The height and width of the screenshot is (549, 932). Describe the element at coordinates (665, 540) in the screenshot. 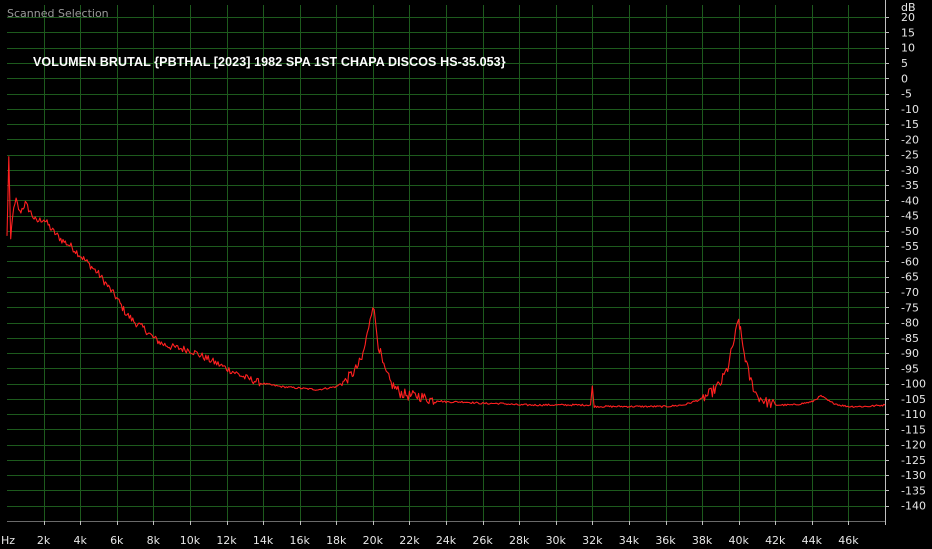

I see `x-tick-label: 36k` at that location.